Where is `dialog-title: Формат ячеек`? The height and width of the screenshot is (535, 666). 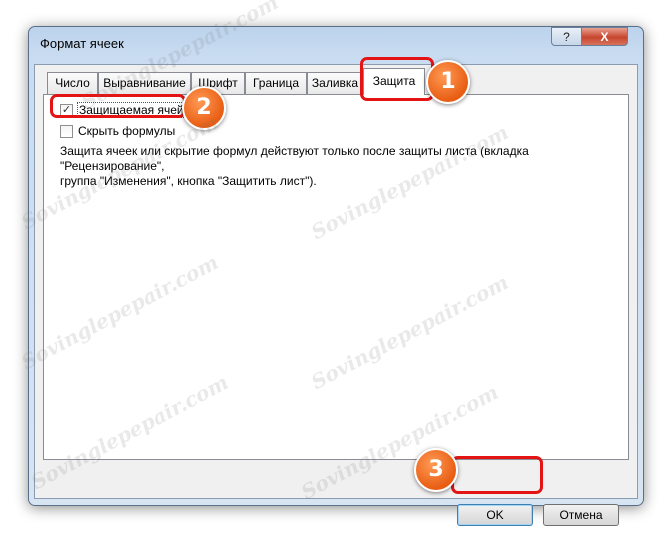 dialog-title: Формат ячеек is located at coordinates (82, 43).